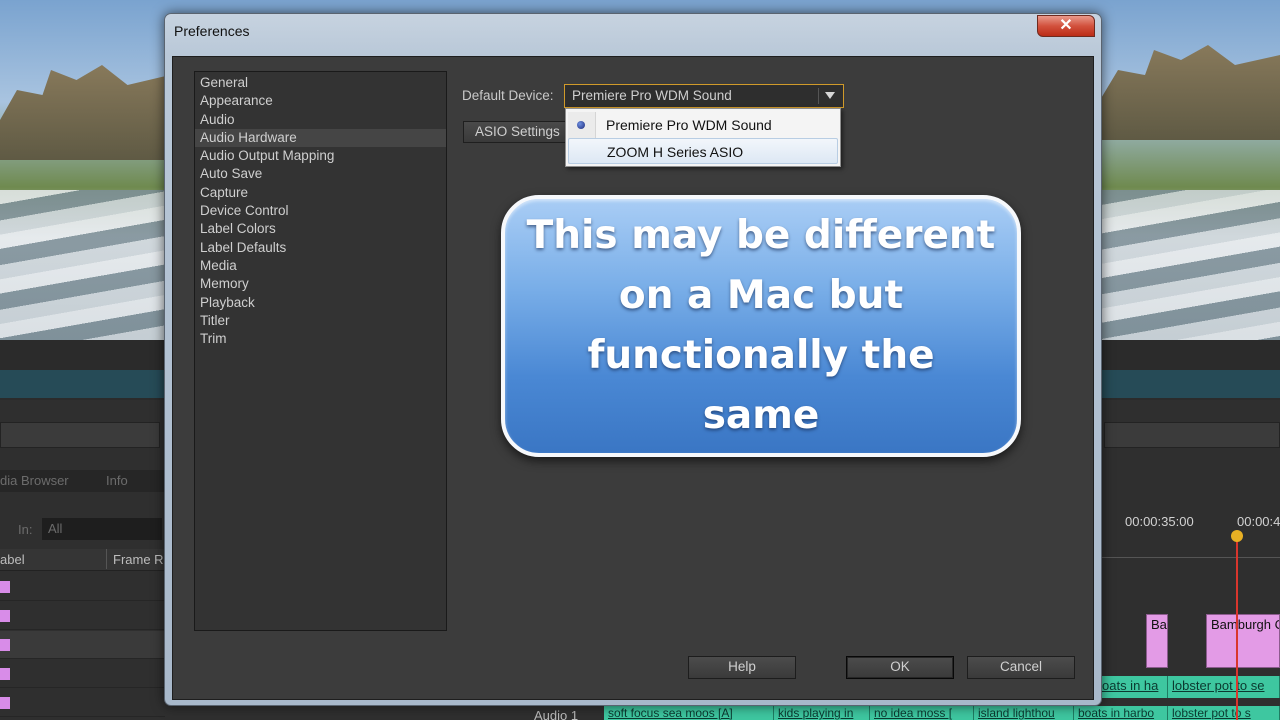  Describe the element at coordinates (1191, 546) in the screenshot. I see `timeline-ruler` at that location.